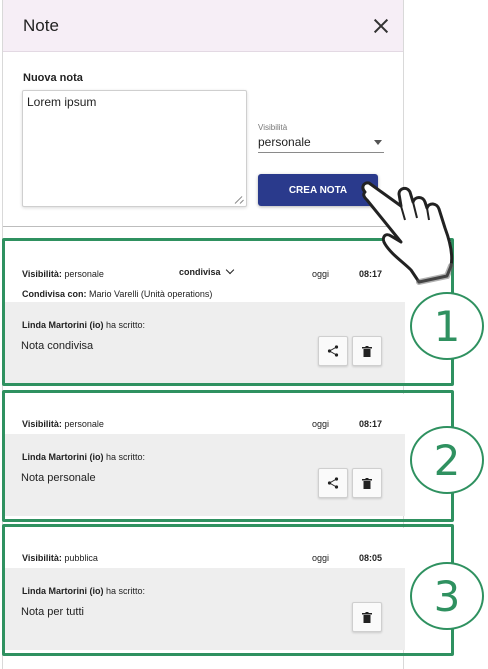  Describe the element at coordinates (407, 233) in the screenshot. I see `pointing-hand-icon` at that location.